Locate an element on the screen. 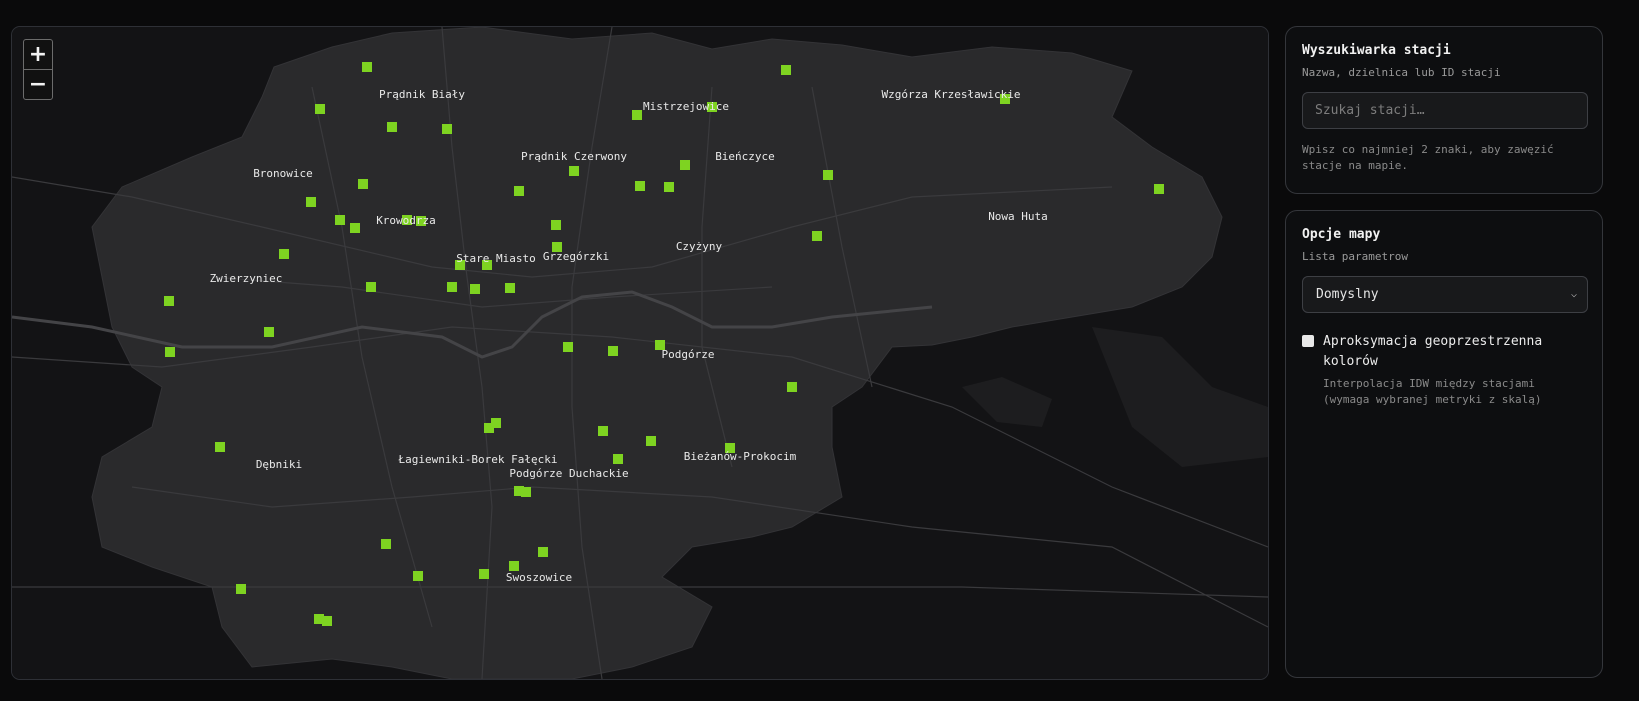 The width and height of the screenshot is (1639, 701). search-card-subtitle: Nazwa, dzielnica lub ID stacji is located at coordinates (1401, 72).